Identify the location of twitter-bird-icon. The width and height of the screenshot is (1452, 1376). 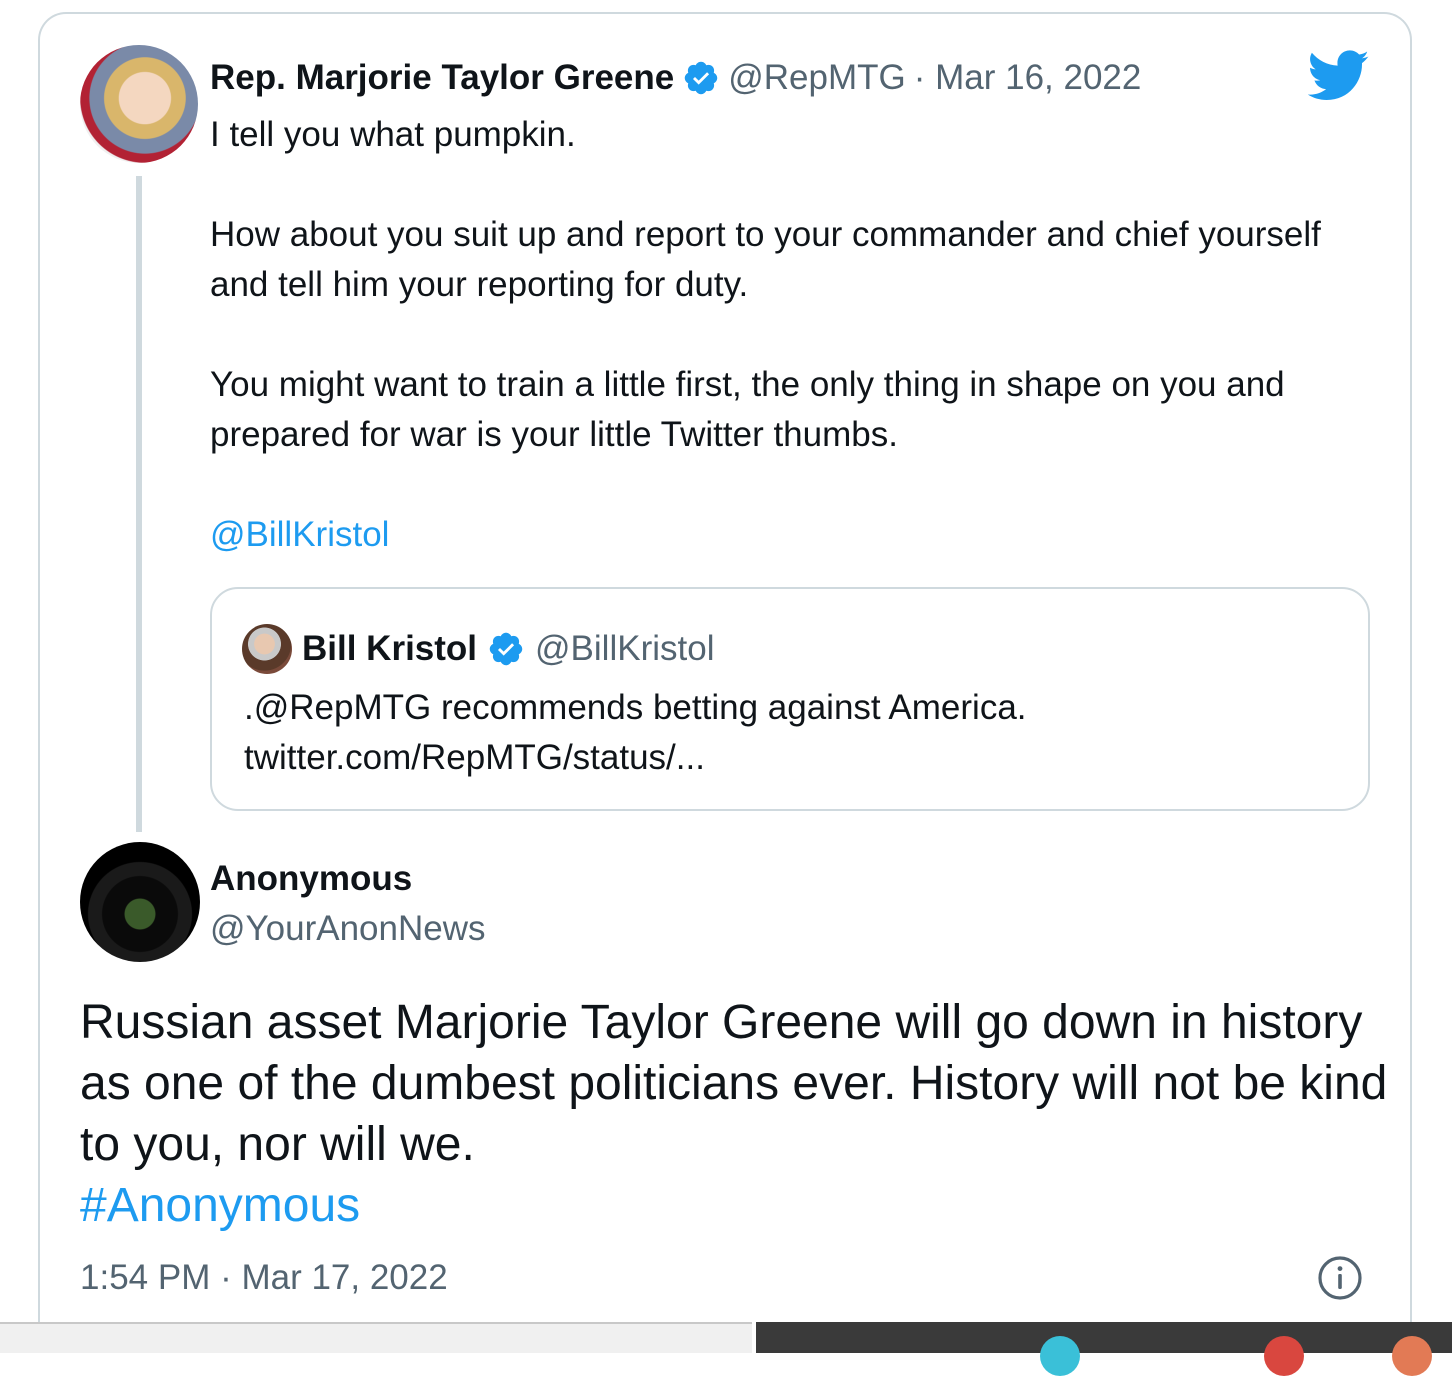
(1339, 76).